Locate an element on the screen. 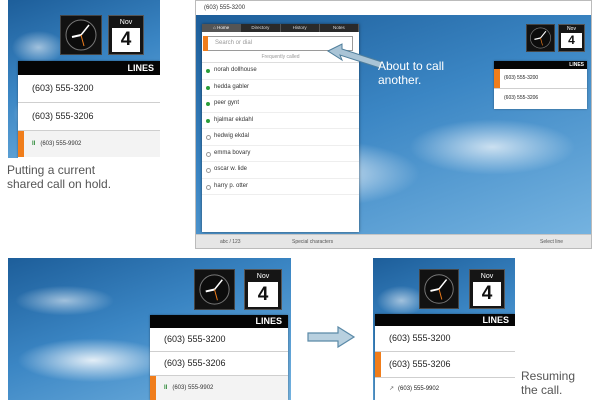 The width and height of the screenshot is (592, 402). resumed-call-number: (603) 555-9902 is located at coordinates (419, 389).